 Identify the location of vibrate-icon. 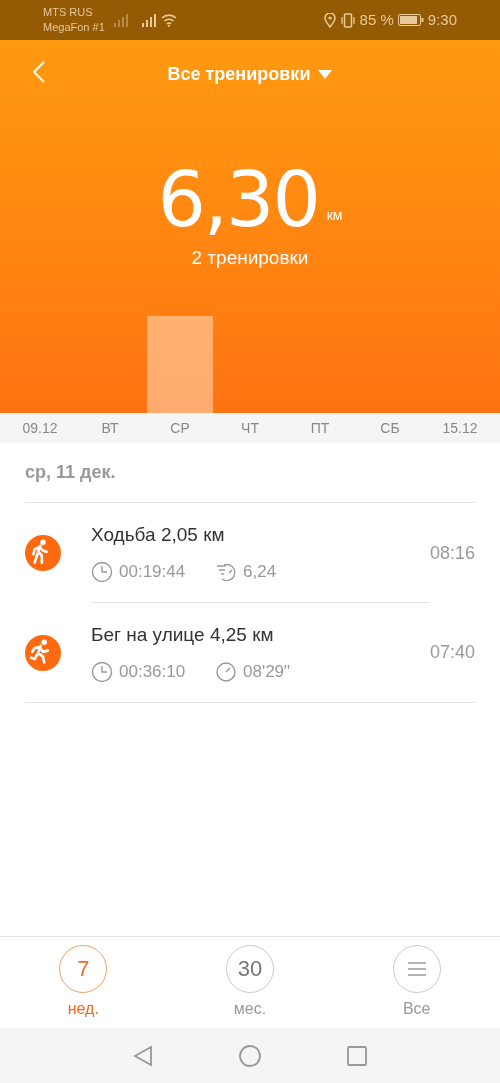
(347, 20).